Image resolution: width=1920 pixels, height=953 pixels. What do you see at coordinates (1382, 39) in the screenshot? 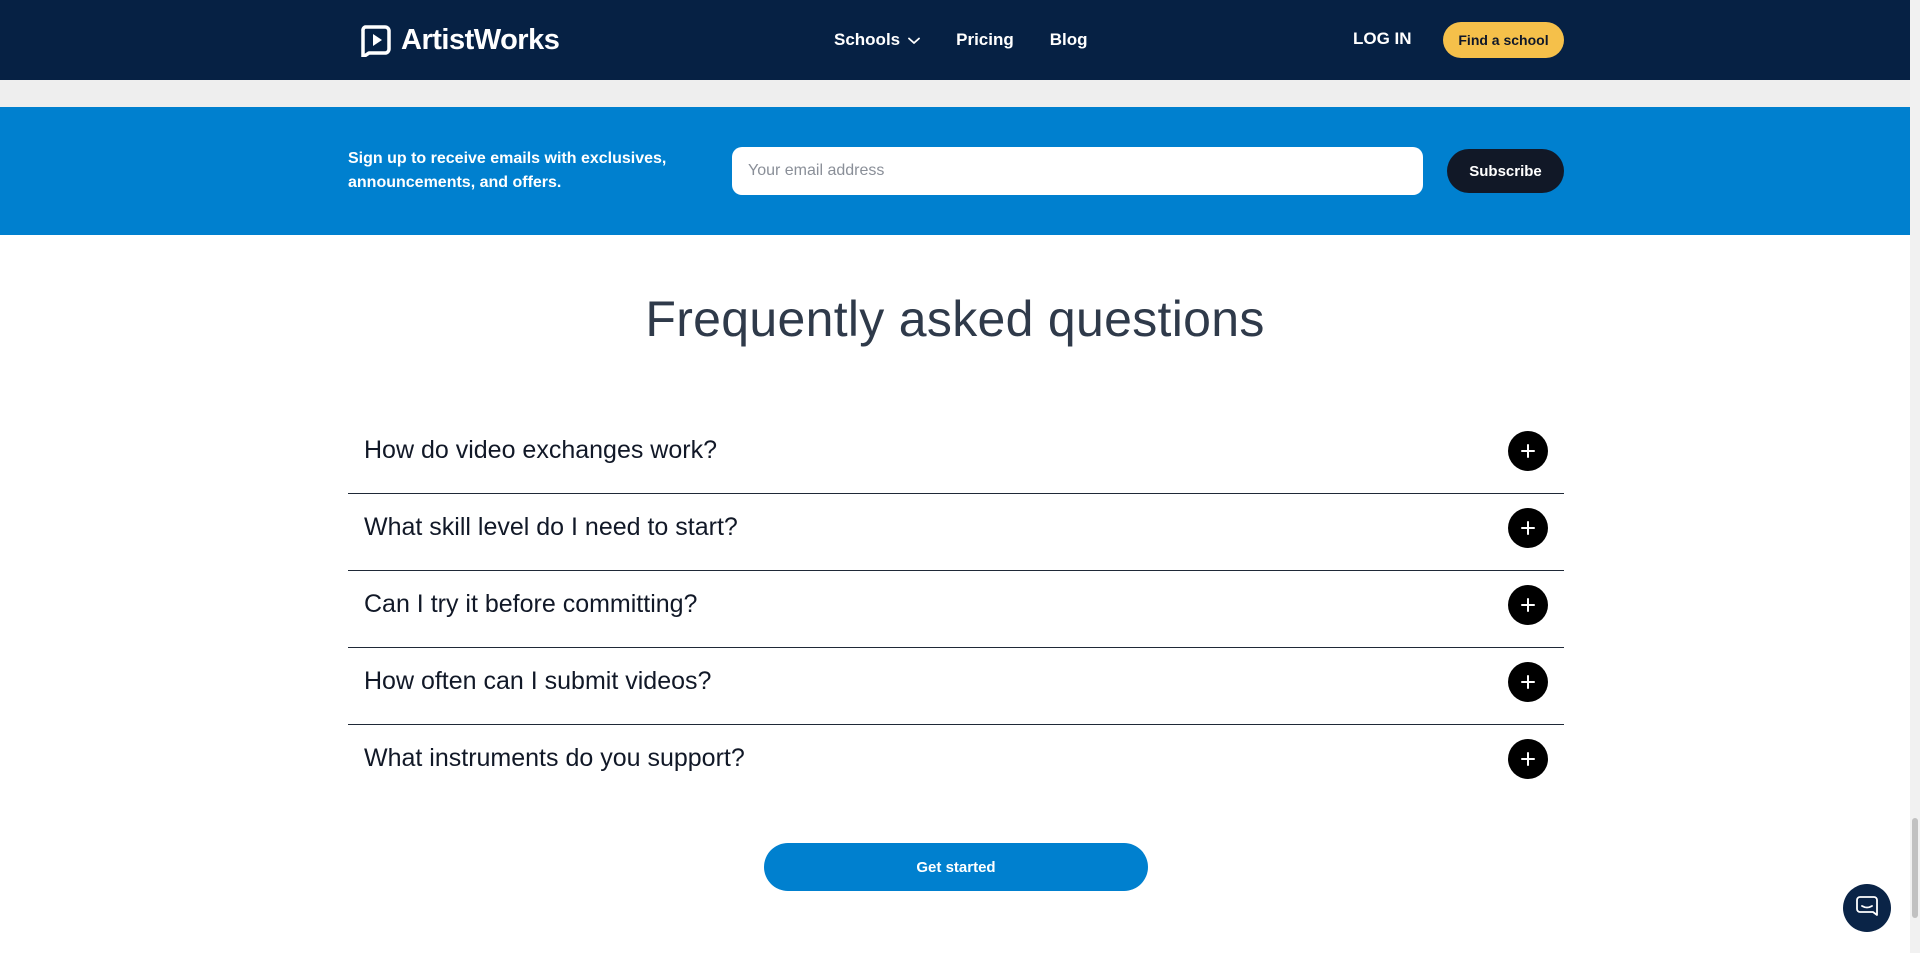
I see `login-link: LOG IN` at bounding box center [1382, 39].